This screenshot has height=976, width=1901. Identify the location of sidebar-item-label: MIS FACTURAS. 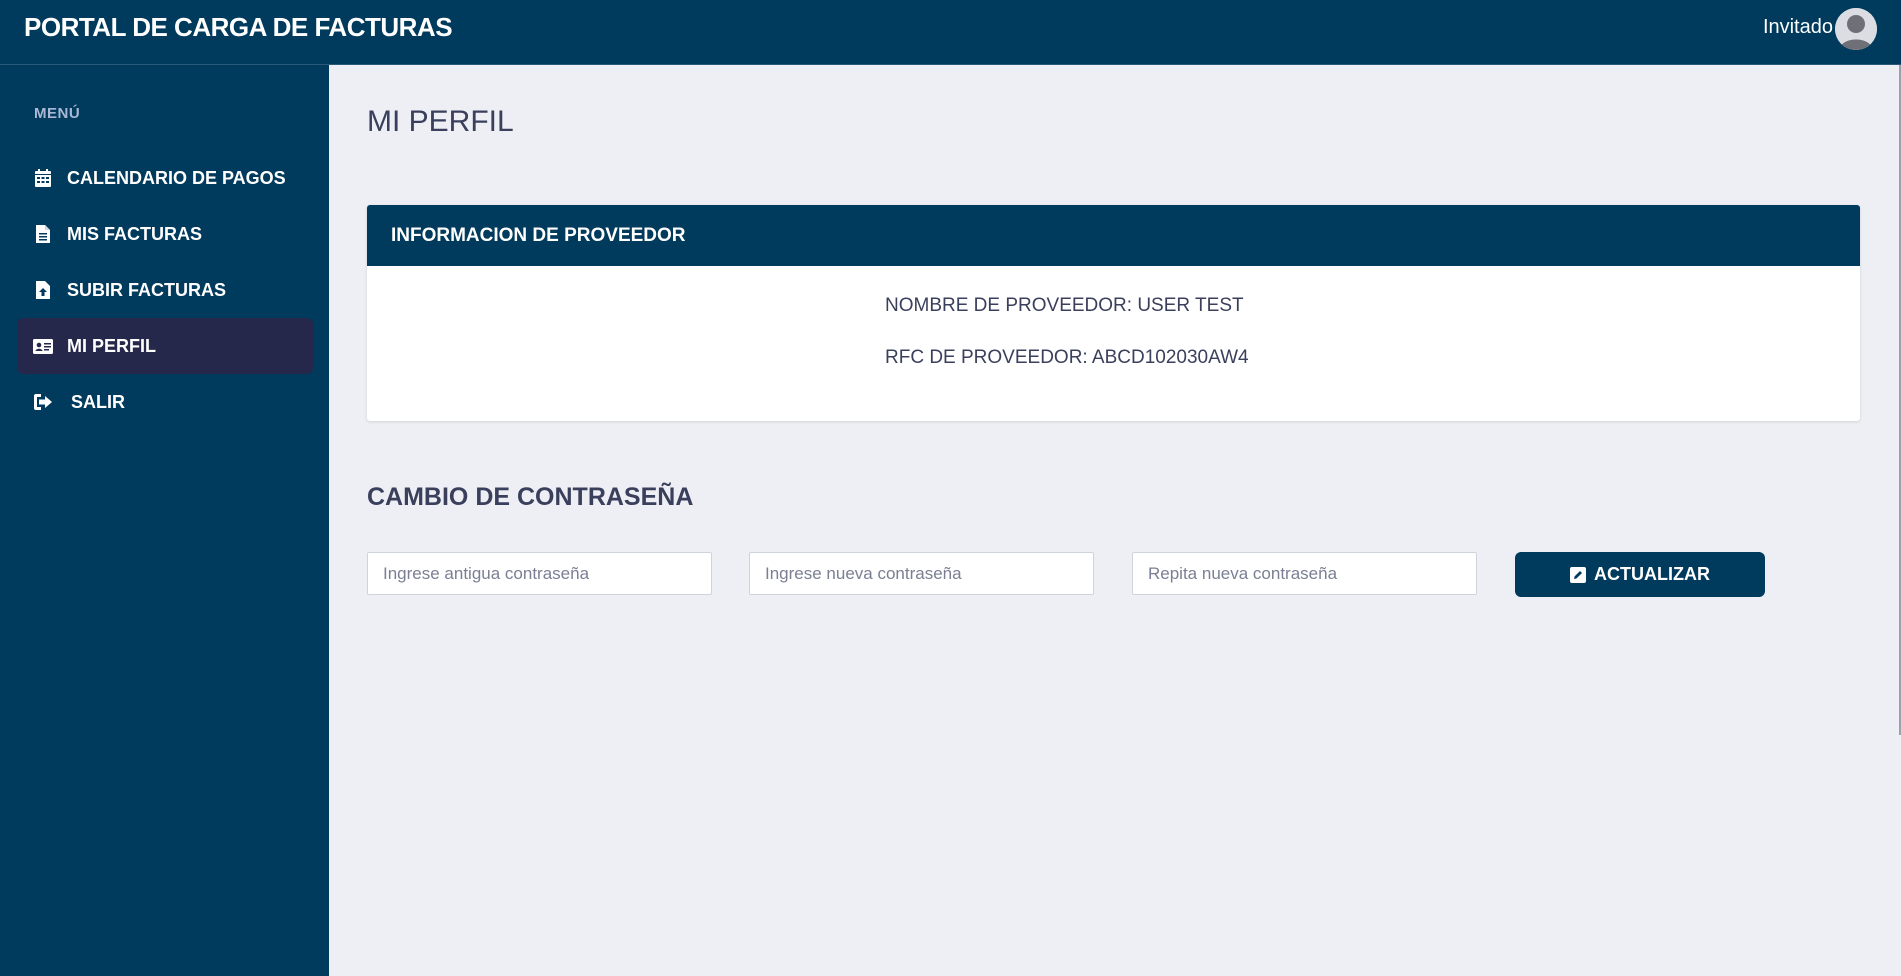
(134, 233).